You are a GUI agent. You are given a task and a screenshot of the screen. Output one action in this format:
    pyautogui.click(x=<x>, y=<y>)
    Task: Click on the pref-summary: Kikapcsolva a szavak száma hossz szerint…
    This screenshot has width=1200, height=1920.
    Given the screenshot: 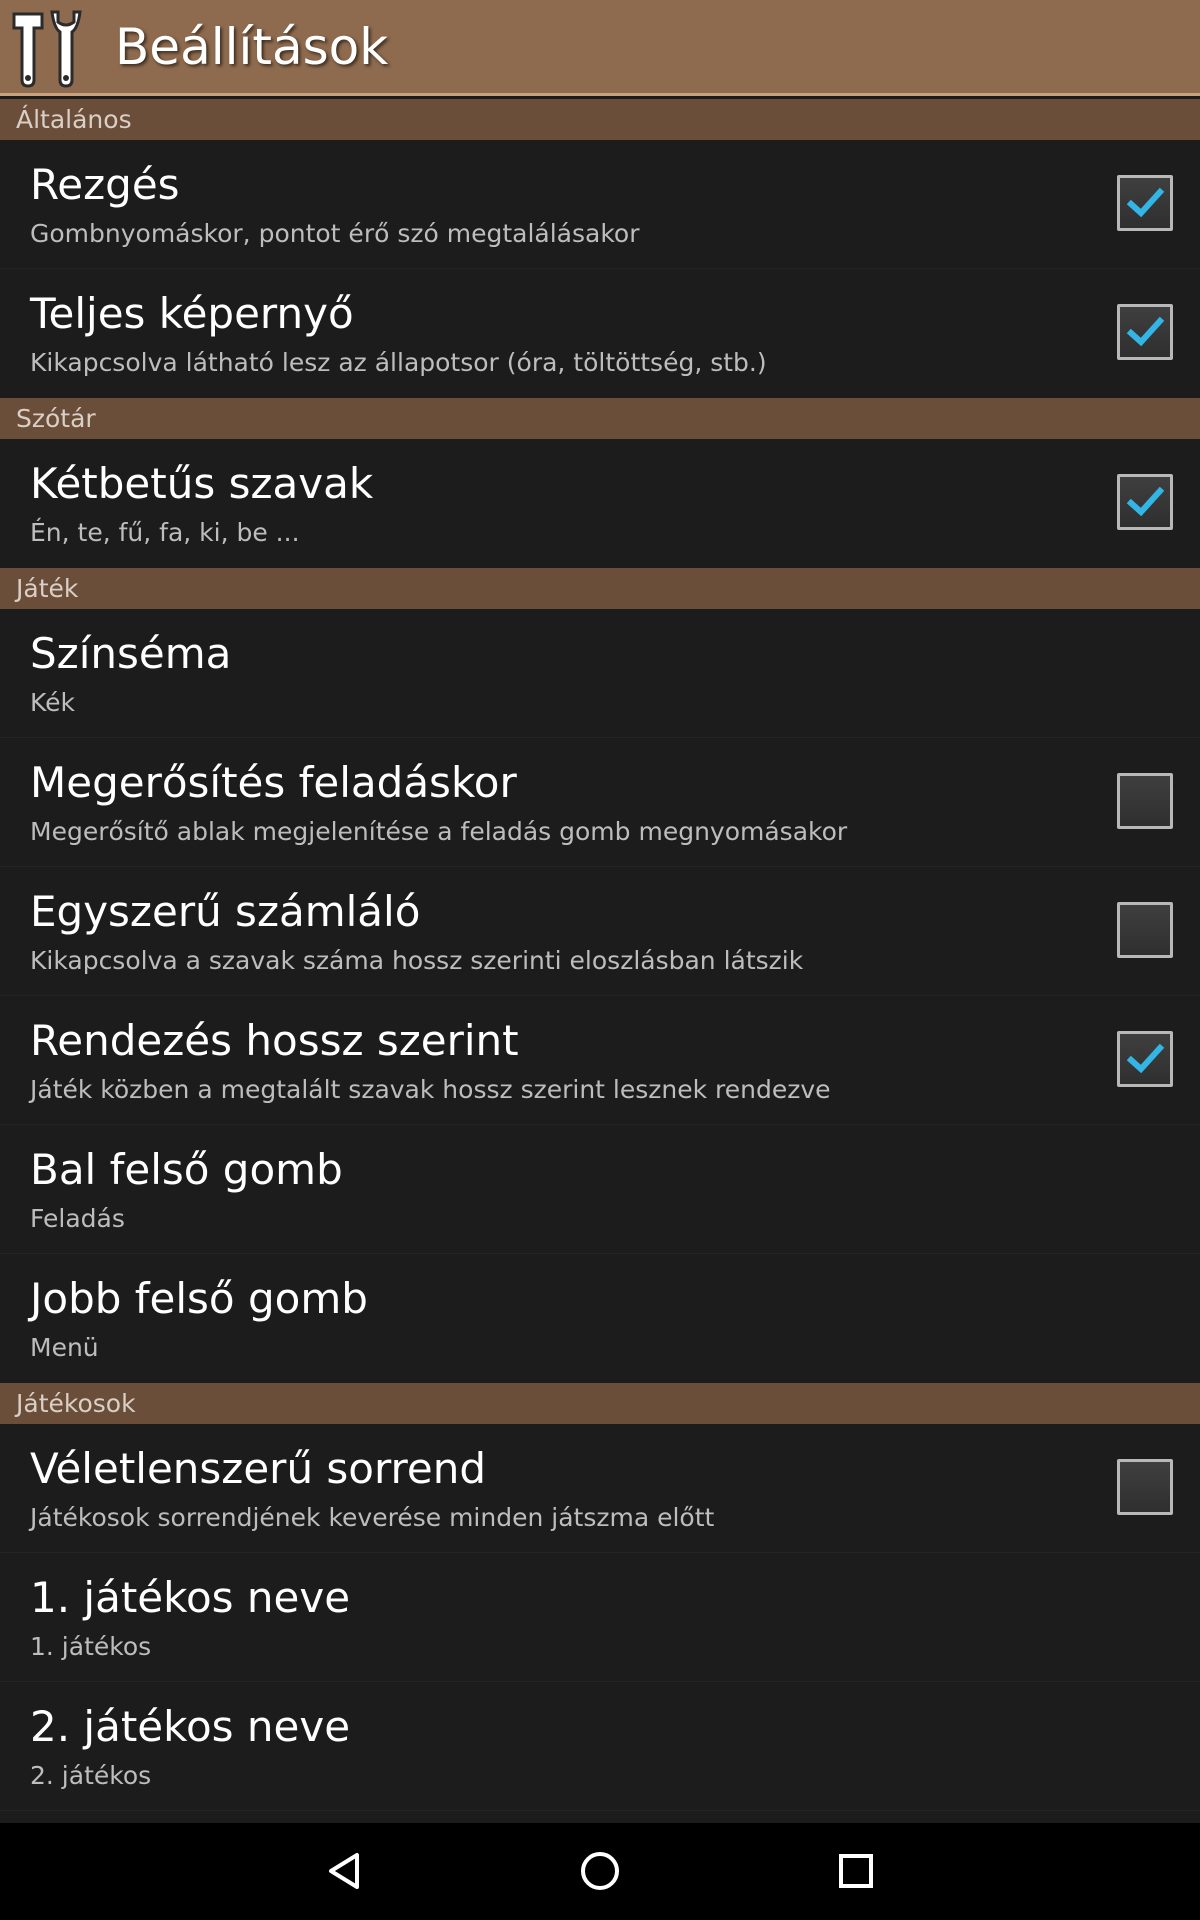 What is the action you would take?
    pyautogui.click(x=417, y=960)
    